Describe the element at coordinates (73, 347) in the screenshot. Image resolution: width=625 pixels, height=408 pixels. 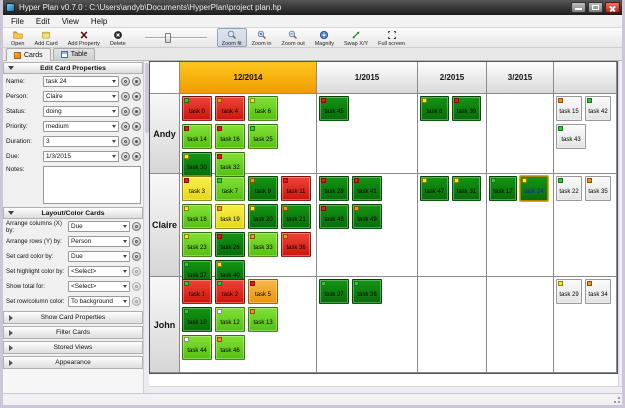
I see `stored-views-button: Stored Views` at that location.